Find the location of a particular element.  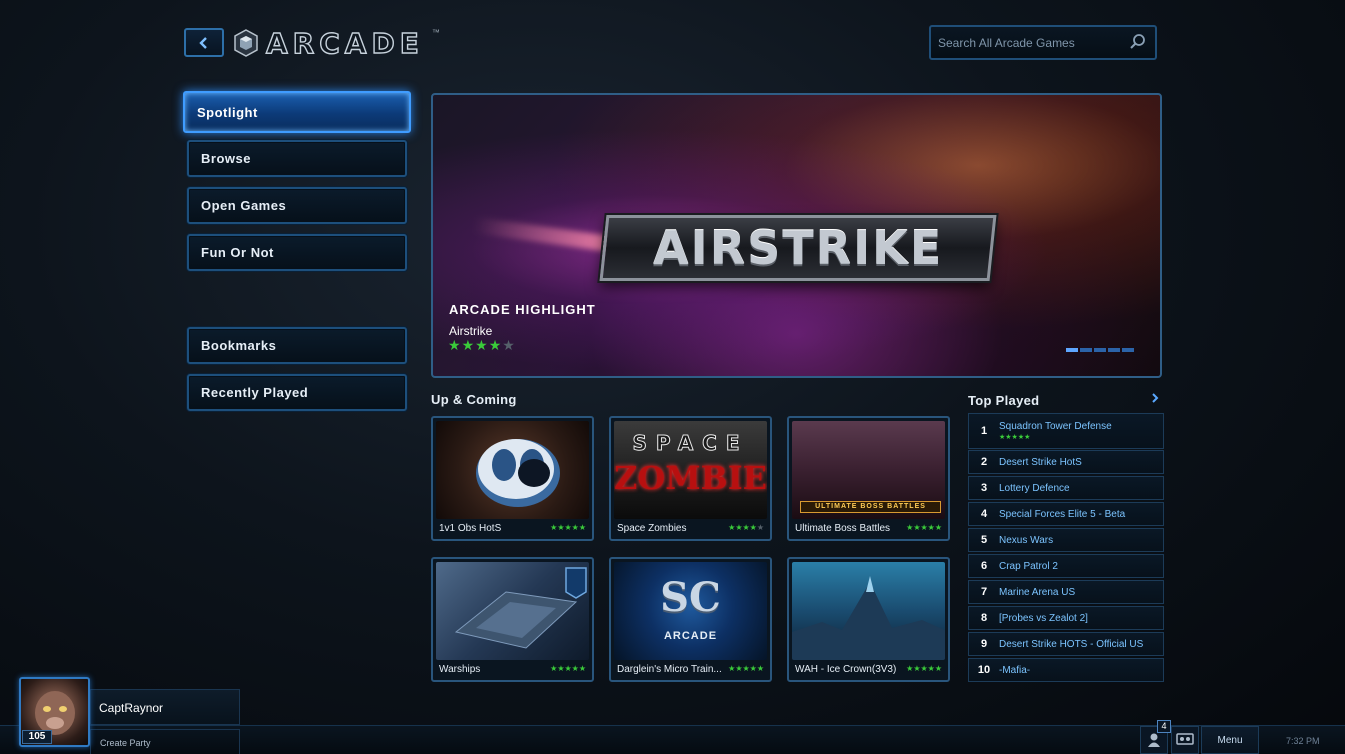

menu-button: Menu is located at coordinates (1230, 740).